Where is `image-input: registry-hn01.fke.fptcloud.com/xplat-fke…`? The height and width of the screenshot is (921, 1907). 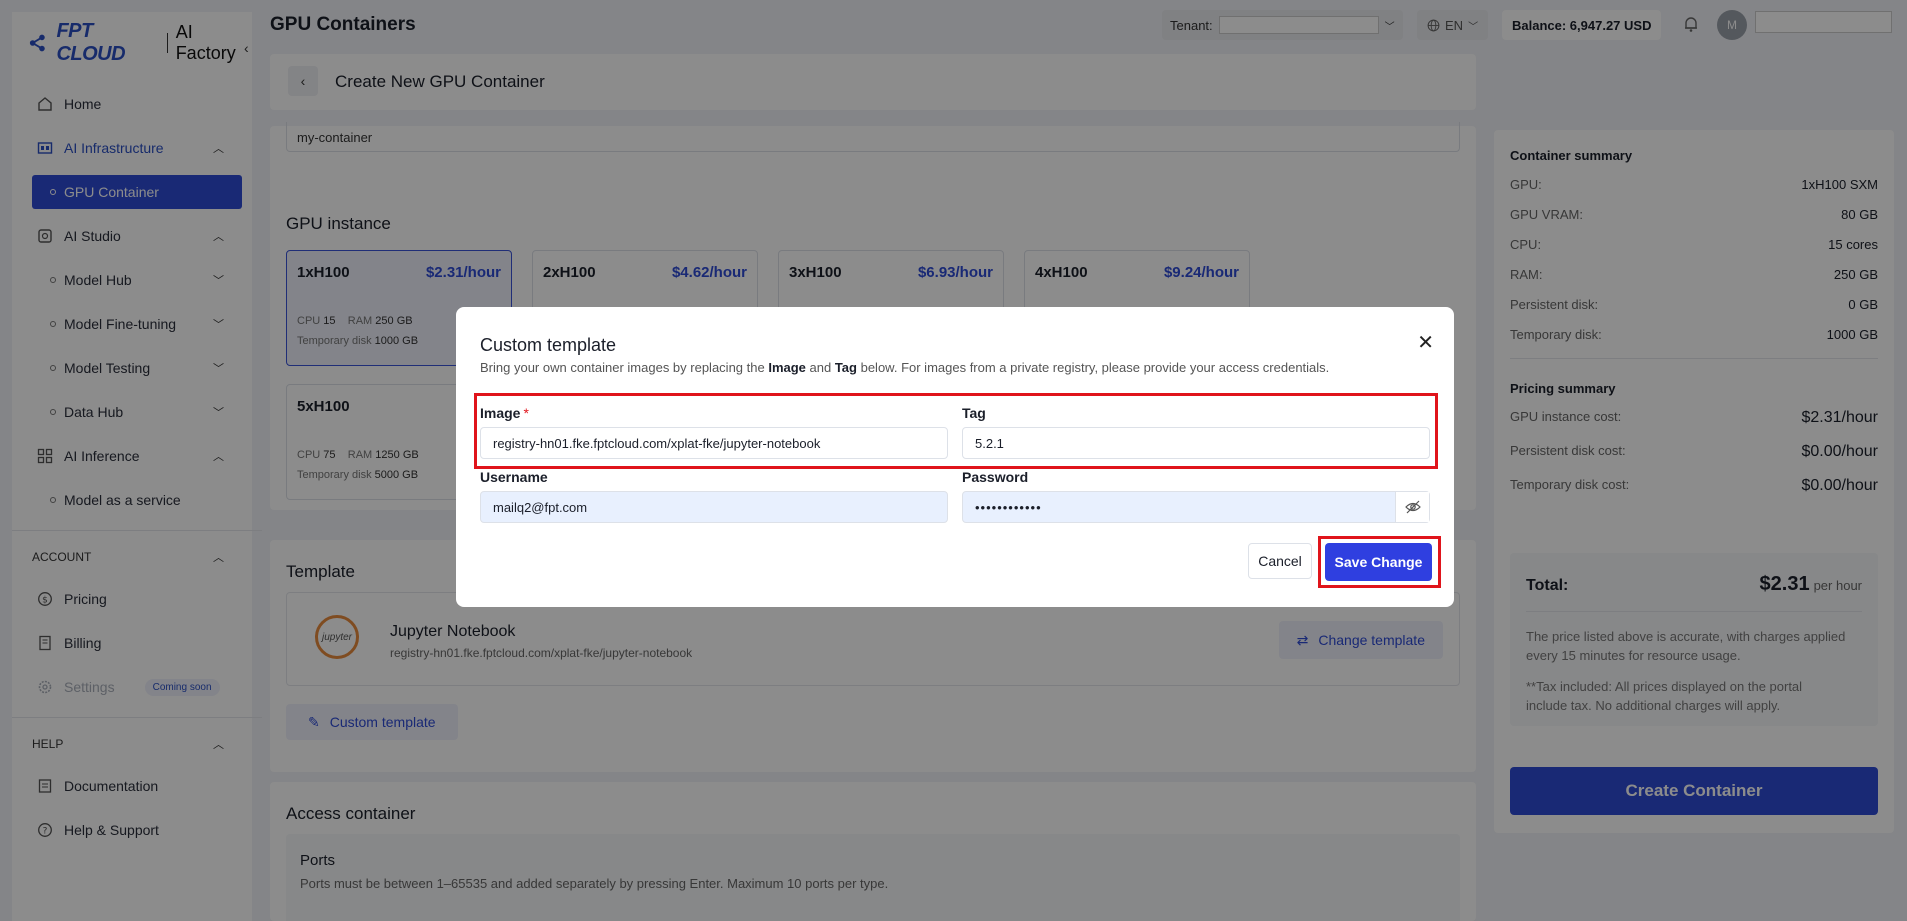 image-input: registry-hn01.fke.fptcloud.com/xplat-fke… is located at coordinates (714, 443).